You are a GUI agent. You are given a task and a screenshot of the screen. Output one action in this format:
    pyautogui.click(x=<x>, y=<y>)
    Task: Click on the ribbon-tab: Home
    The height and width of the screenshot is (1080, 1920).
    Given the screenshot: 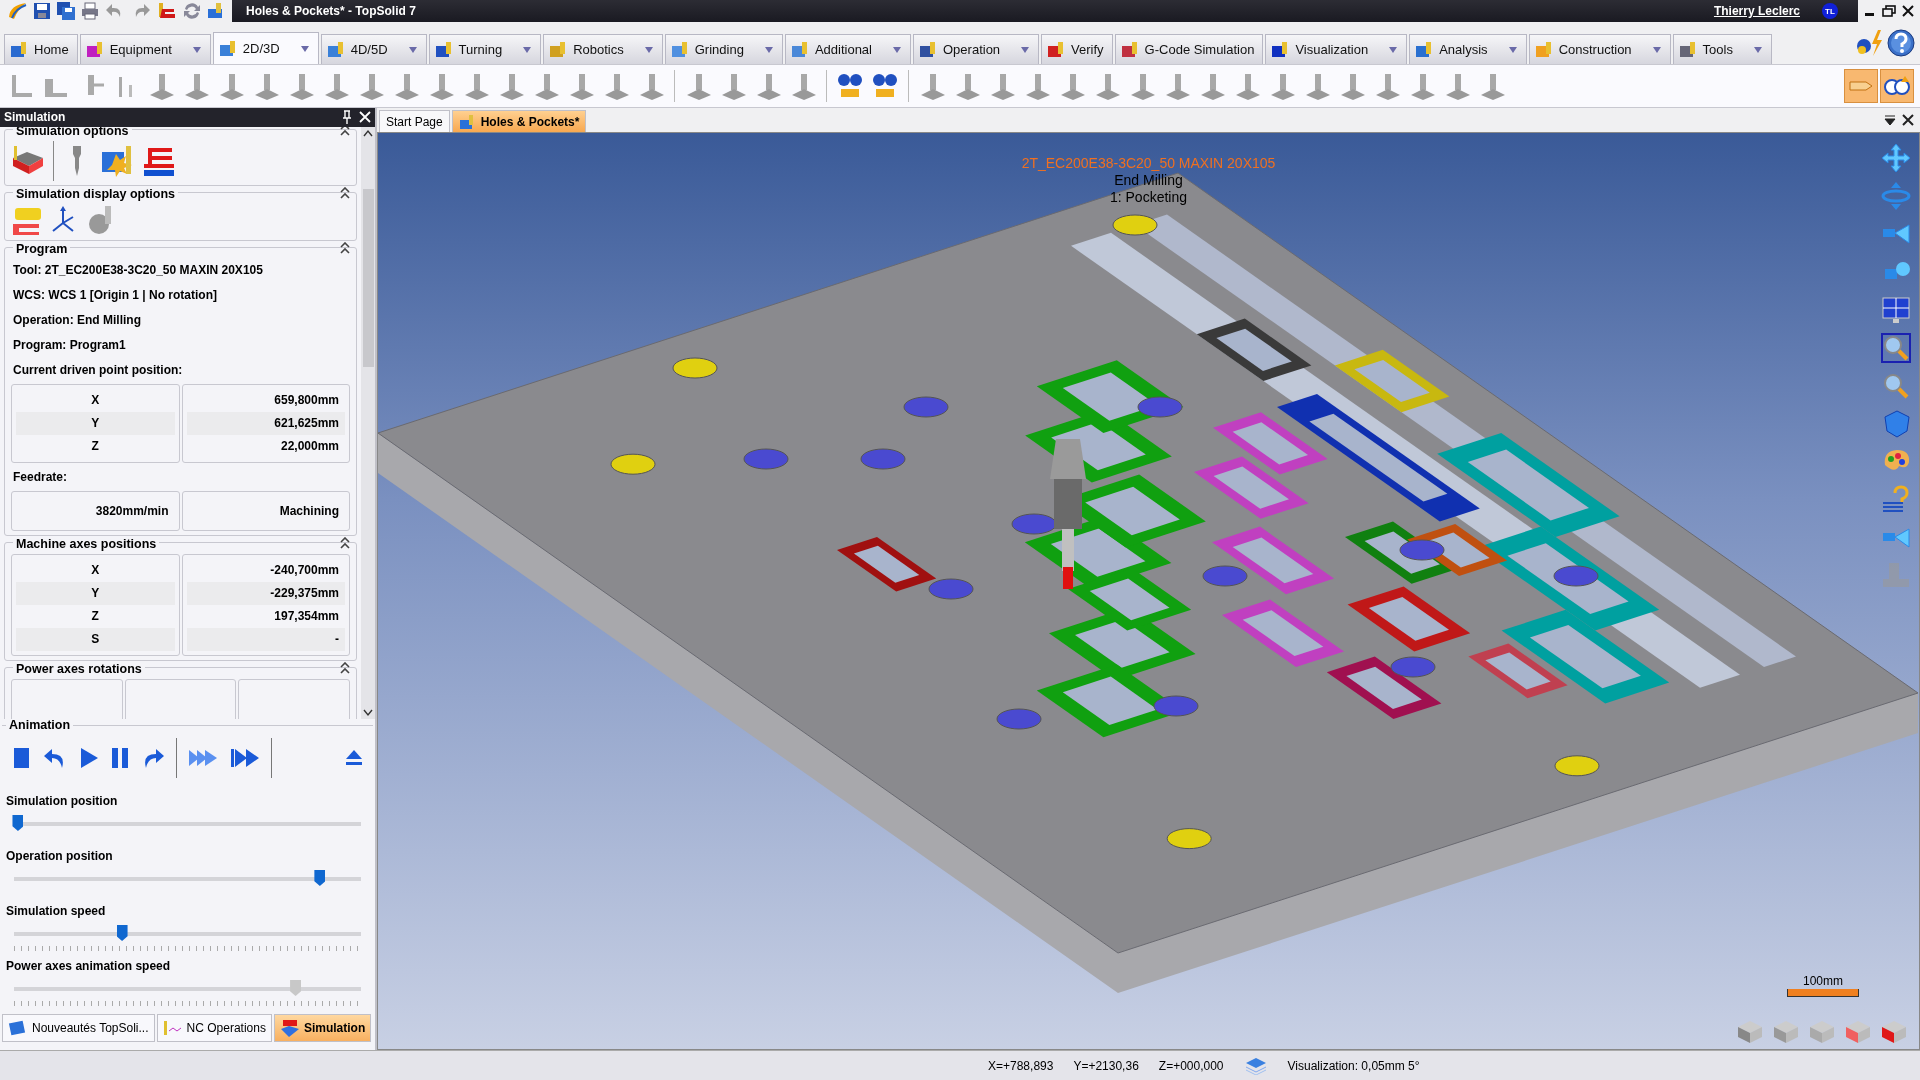 What is the action you would take?
    pyautogui.click(x=41, y=49)
    